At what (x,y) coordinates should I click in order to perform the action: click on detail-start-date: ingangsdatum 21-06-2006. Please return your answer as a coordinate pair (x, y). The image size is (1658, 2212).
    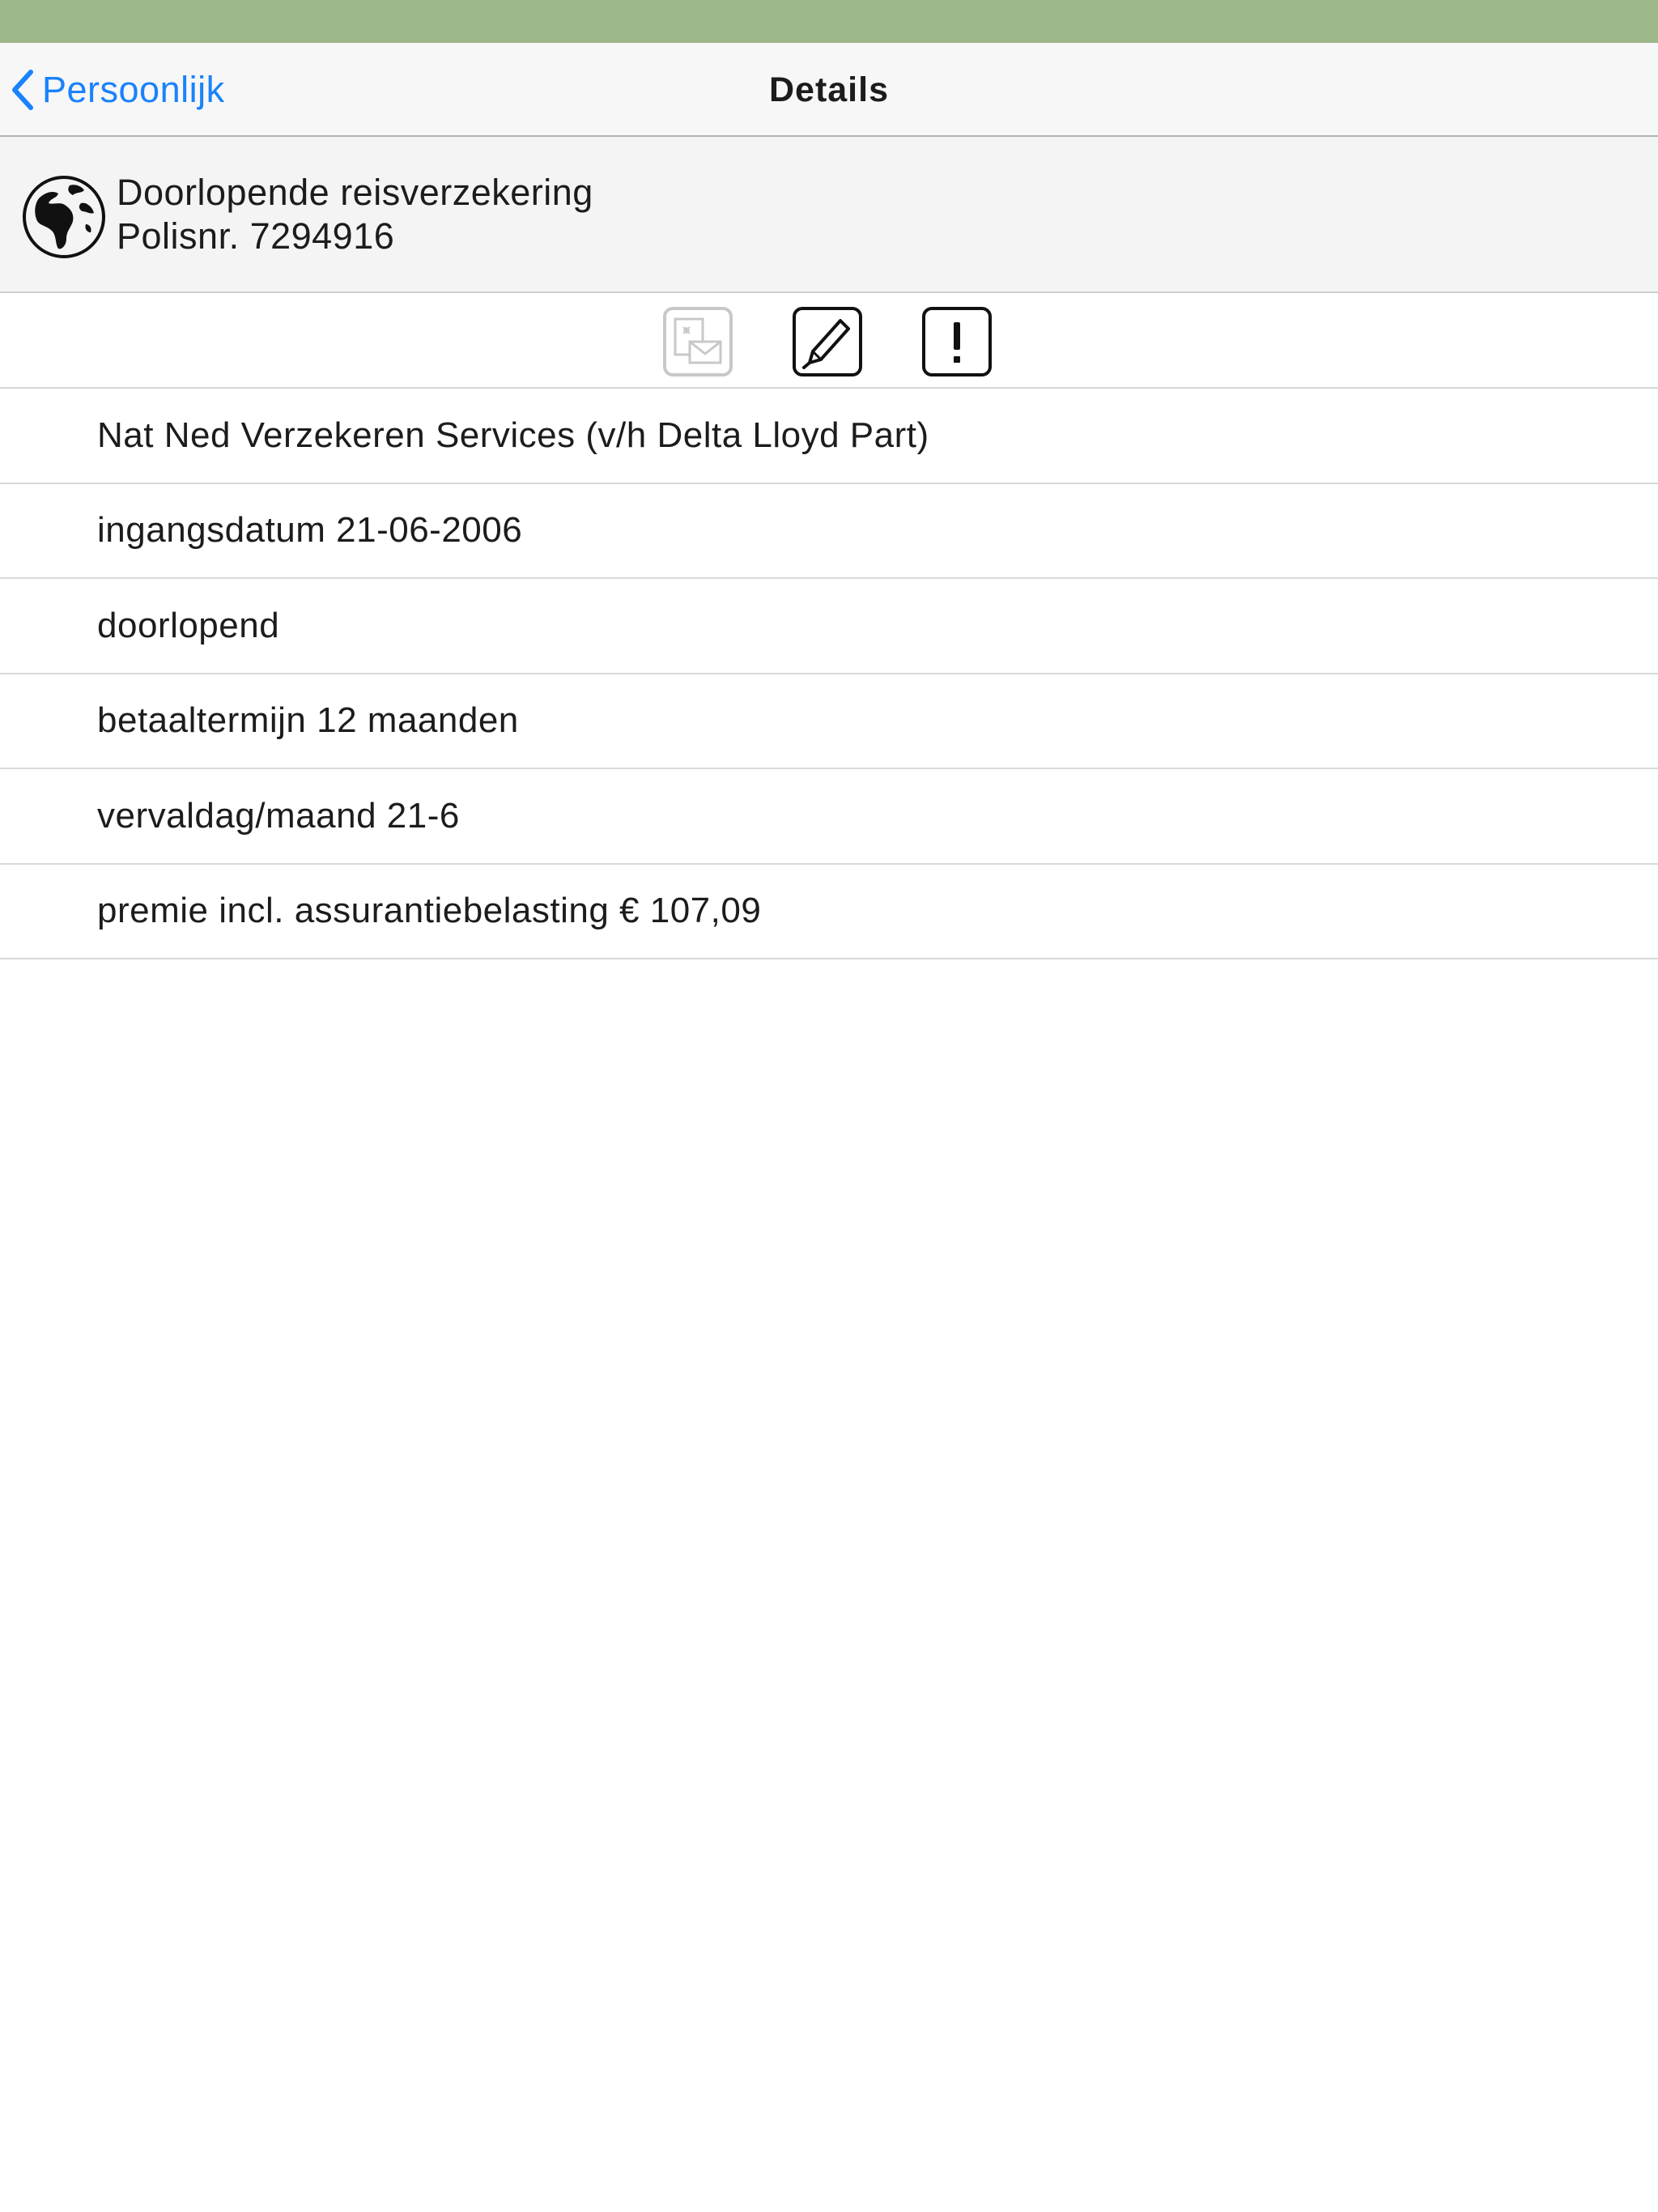
    Looking at the image, I should click on (829, 531).